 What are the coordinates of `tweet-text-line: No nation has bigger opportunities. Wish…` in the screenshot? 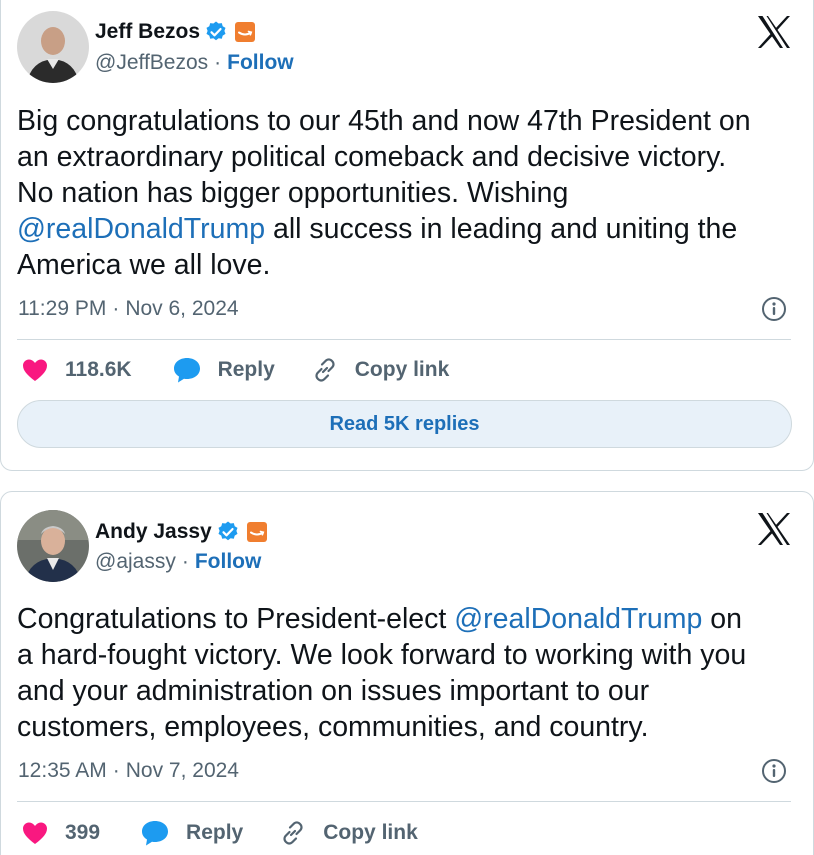 It's located at (293, 193).